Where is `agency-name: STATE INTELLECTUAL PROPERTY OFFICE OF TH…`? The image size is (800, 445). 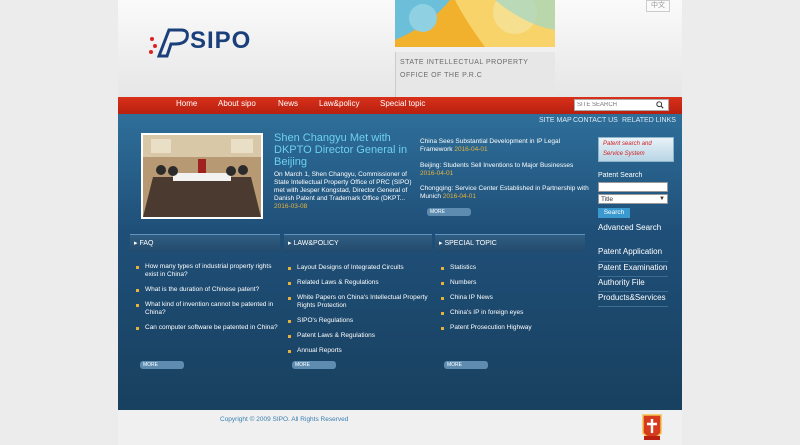 agency-name: STATE INTELLECTUAL PROPERTY OFFICE OF TH… is located at coordinates (475, 74).